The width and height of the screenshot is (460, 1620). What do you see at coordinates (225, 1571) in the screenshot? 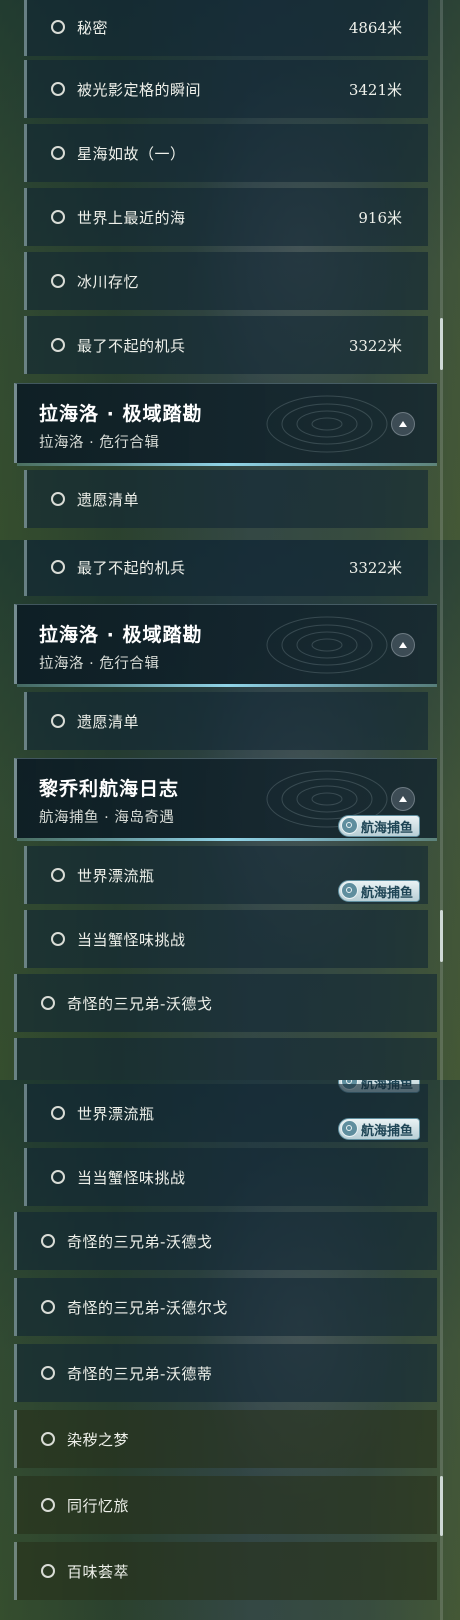
I see `quest-item: 百味荟萃` at bounding box center [225, 1571].